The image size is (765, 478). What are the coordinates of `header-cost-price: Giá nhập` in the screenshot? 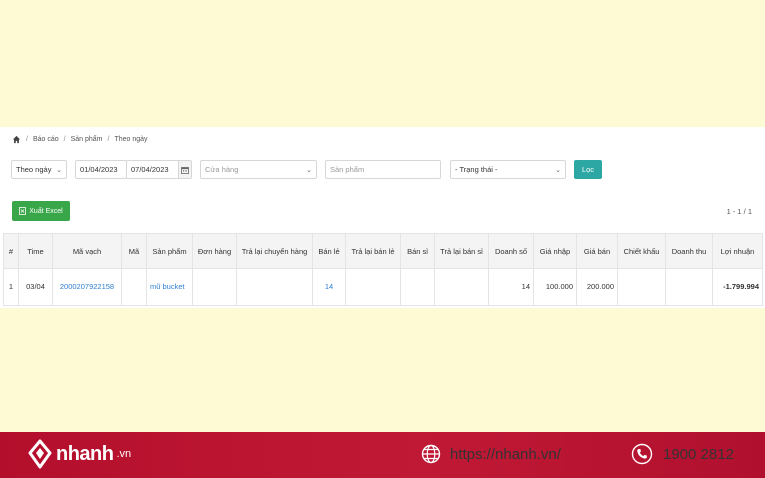 It's located at (555, 251).